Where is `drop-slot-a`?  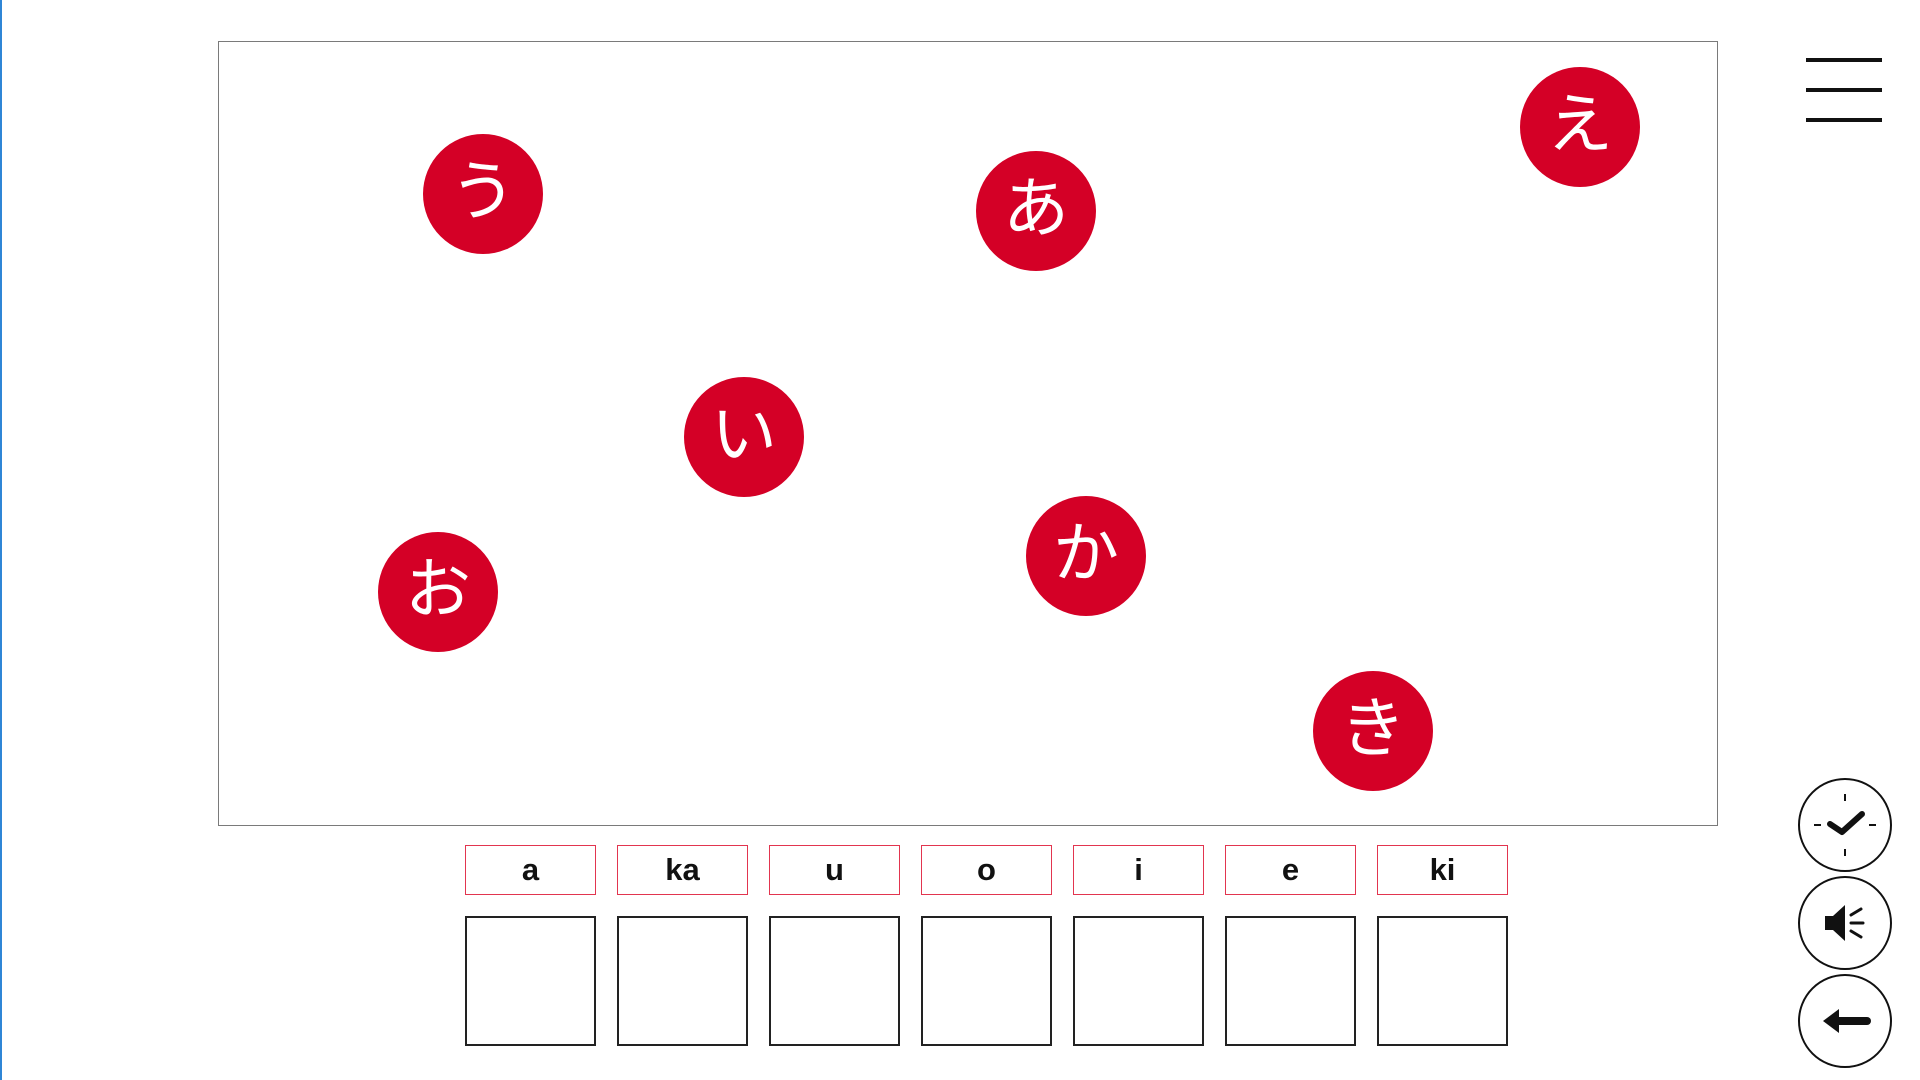 drop-slot-a is located at coordinates (530, 981).